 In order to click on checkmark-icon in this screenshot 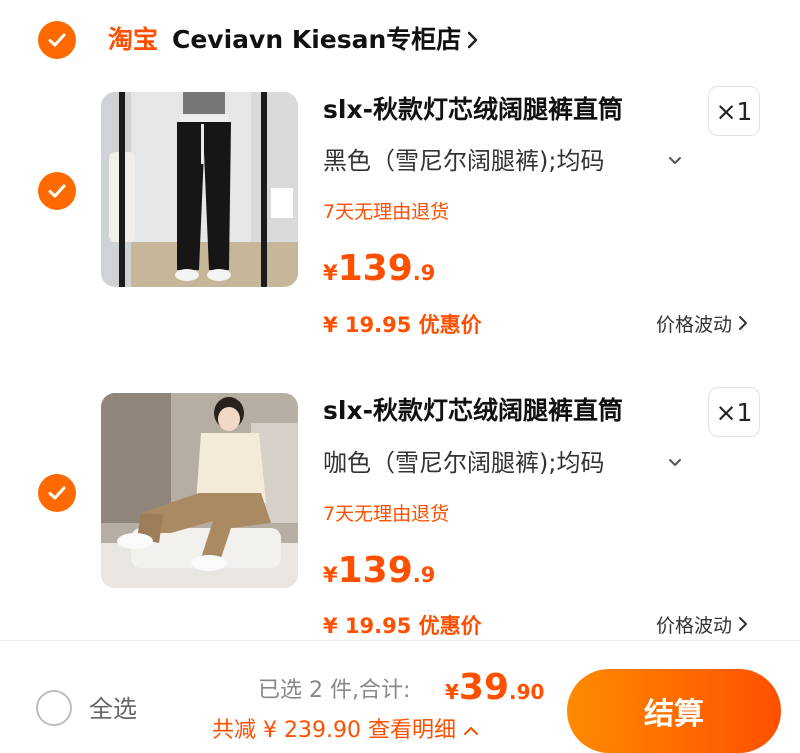, I will do `click(57, 493)`.